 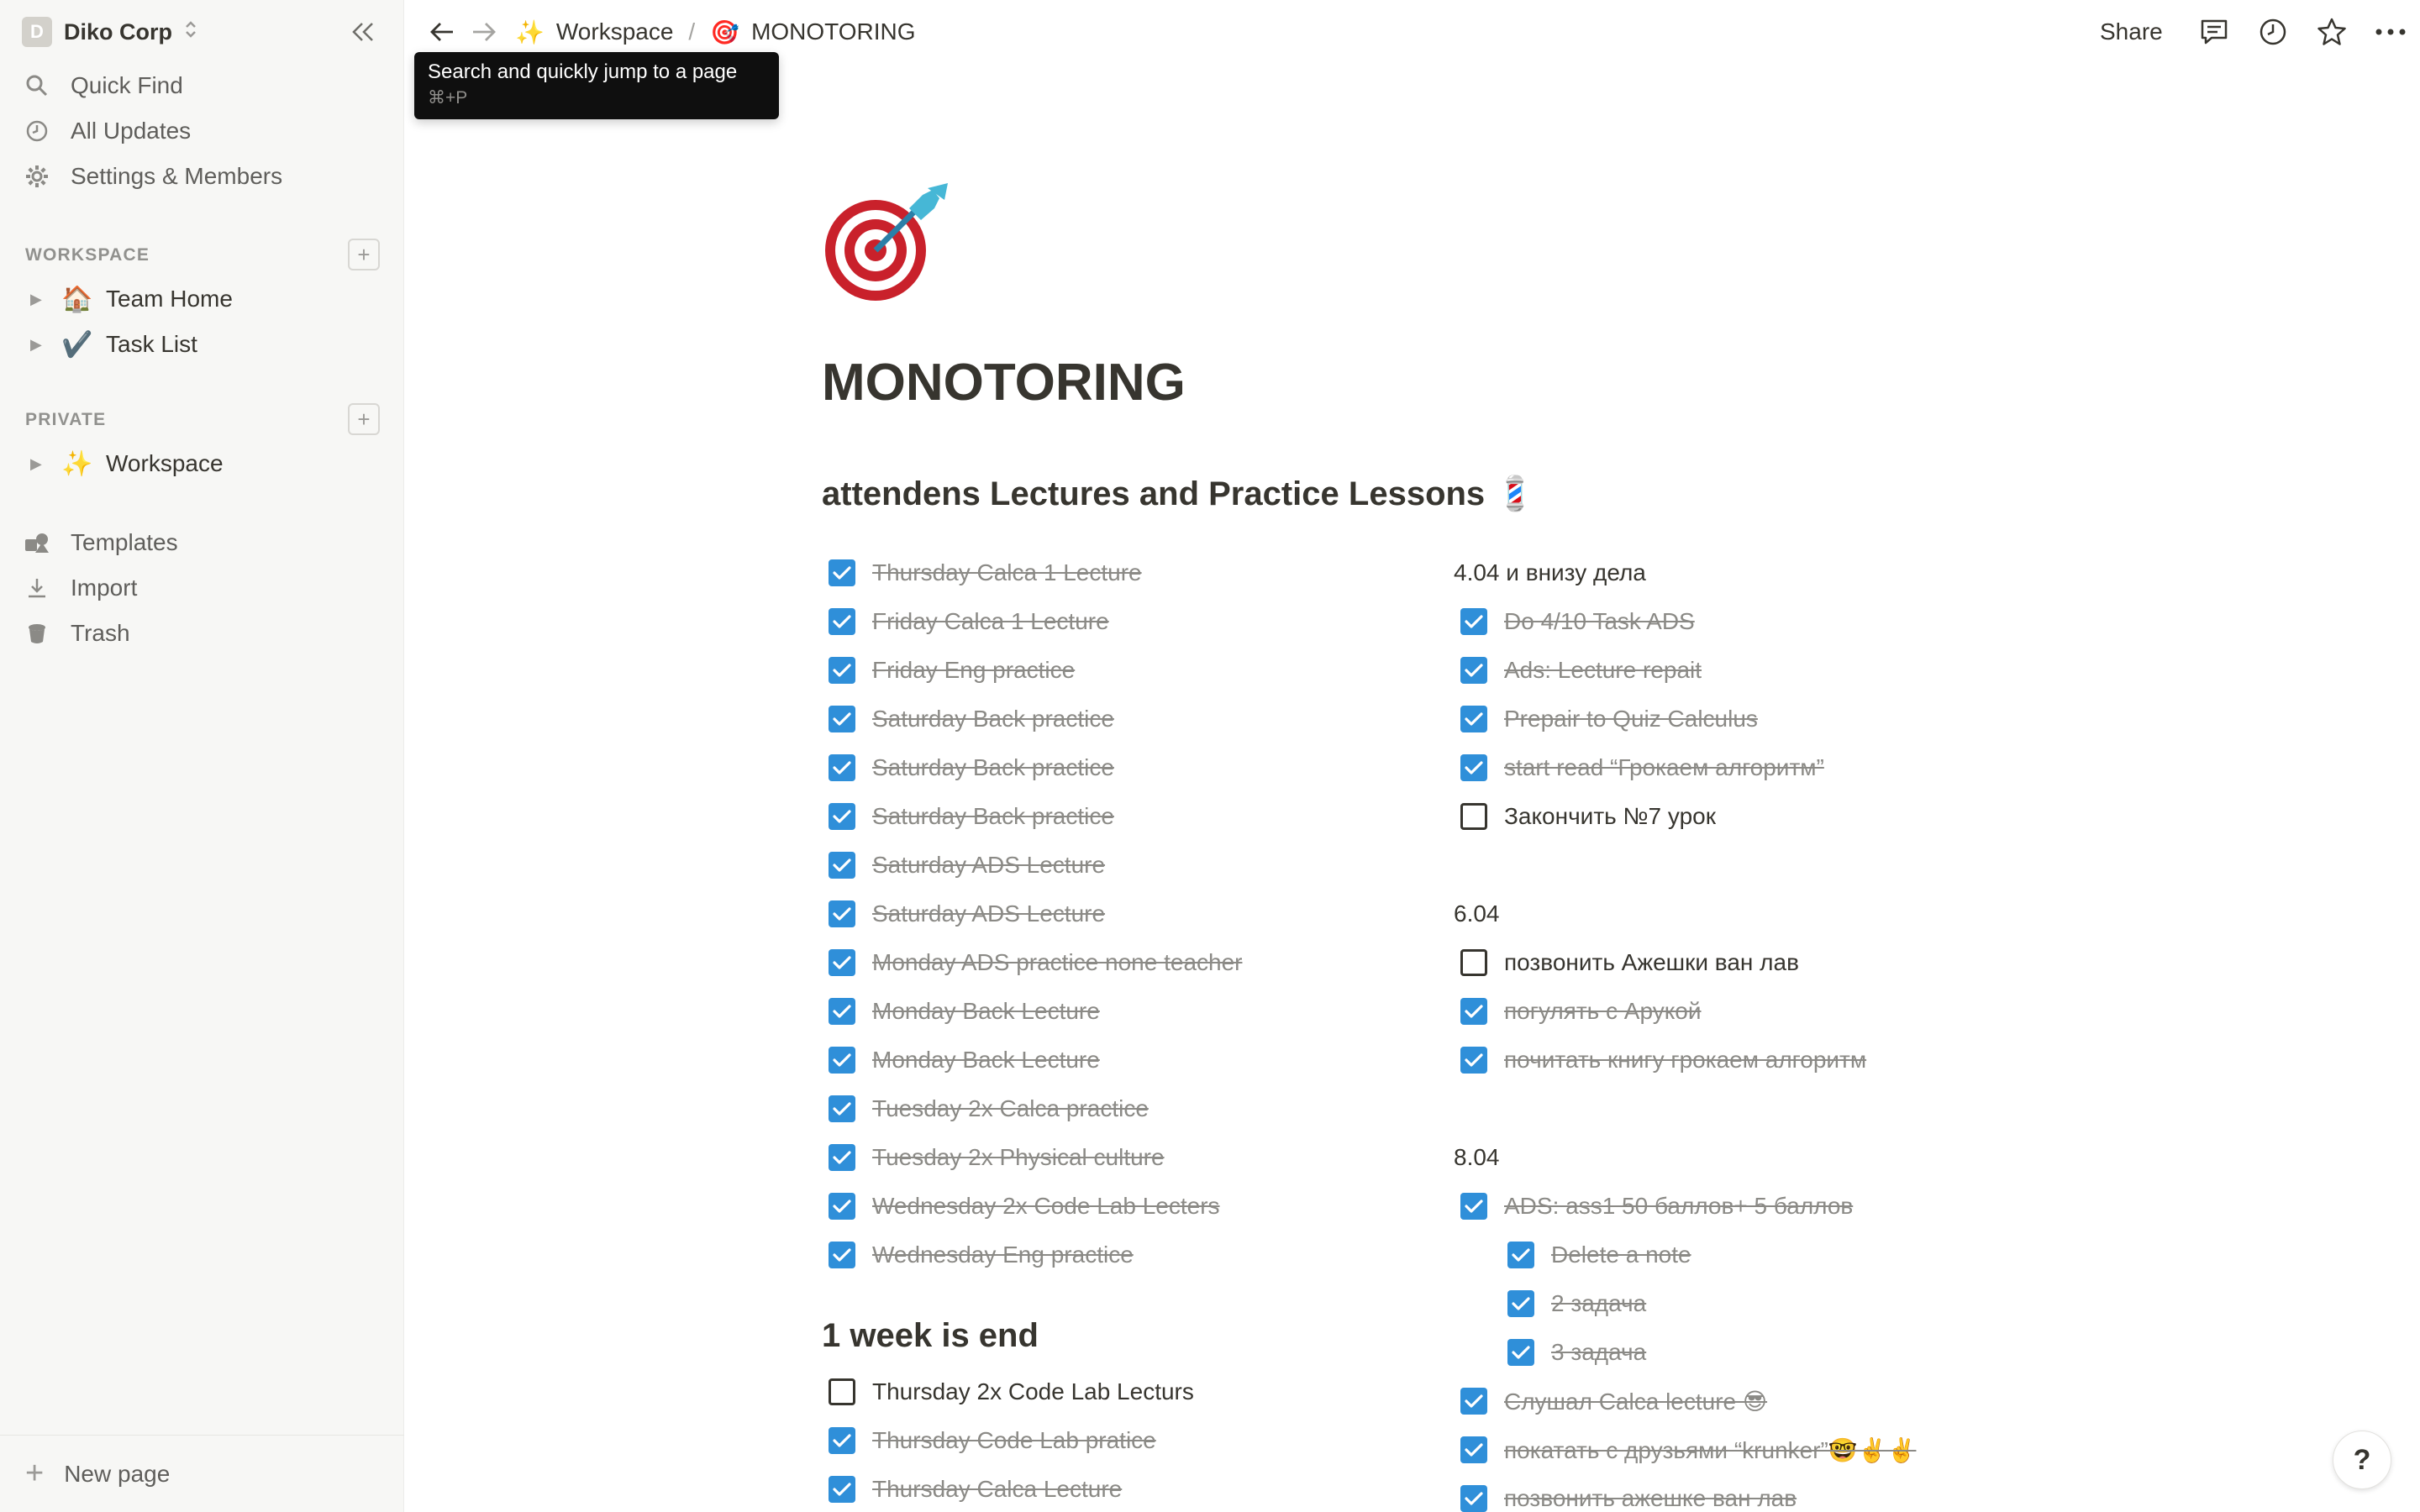 I want to click on todo-item: 3 задача, so click(x=1576, y=1352).